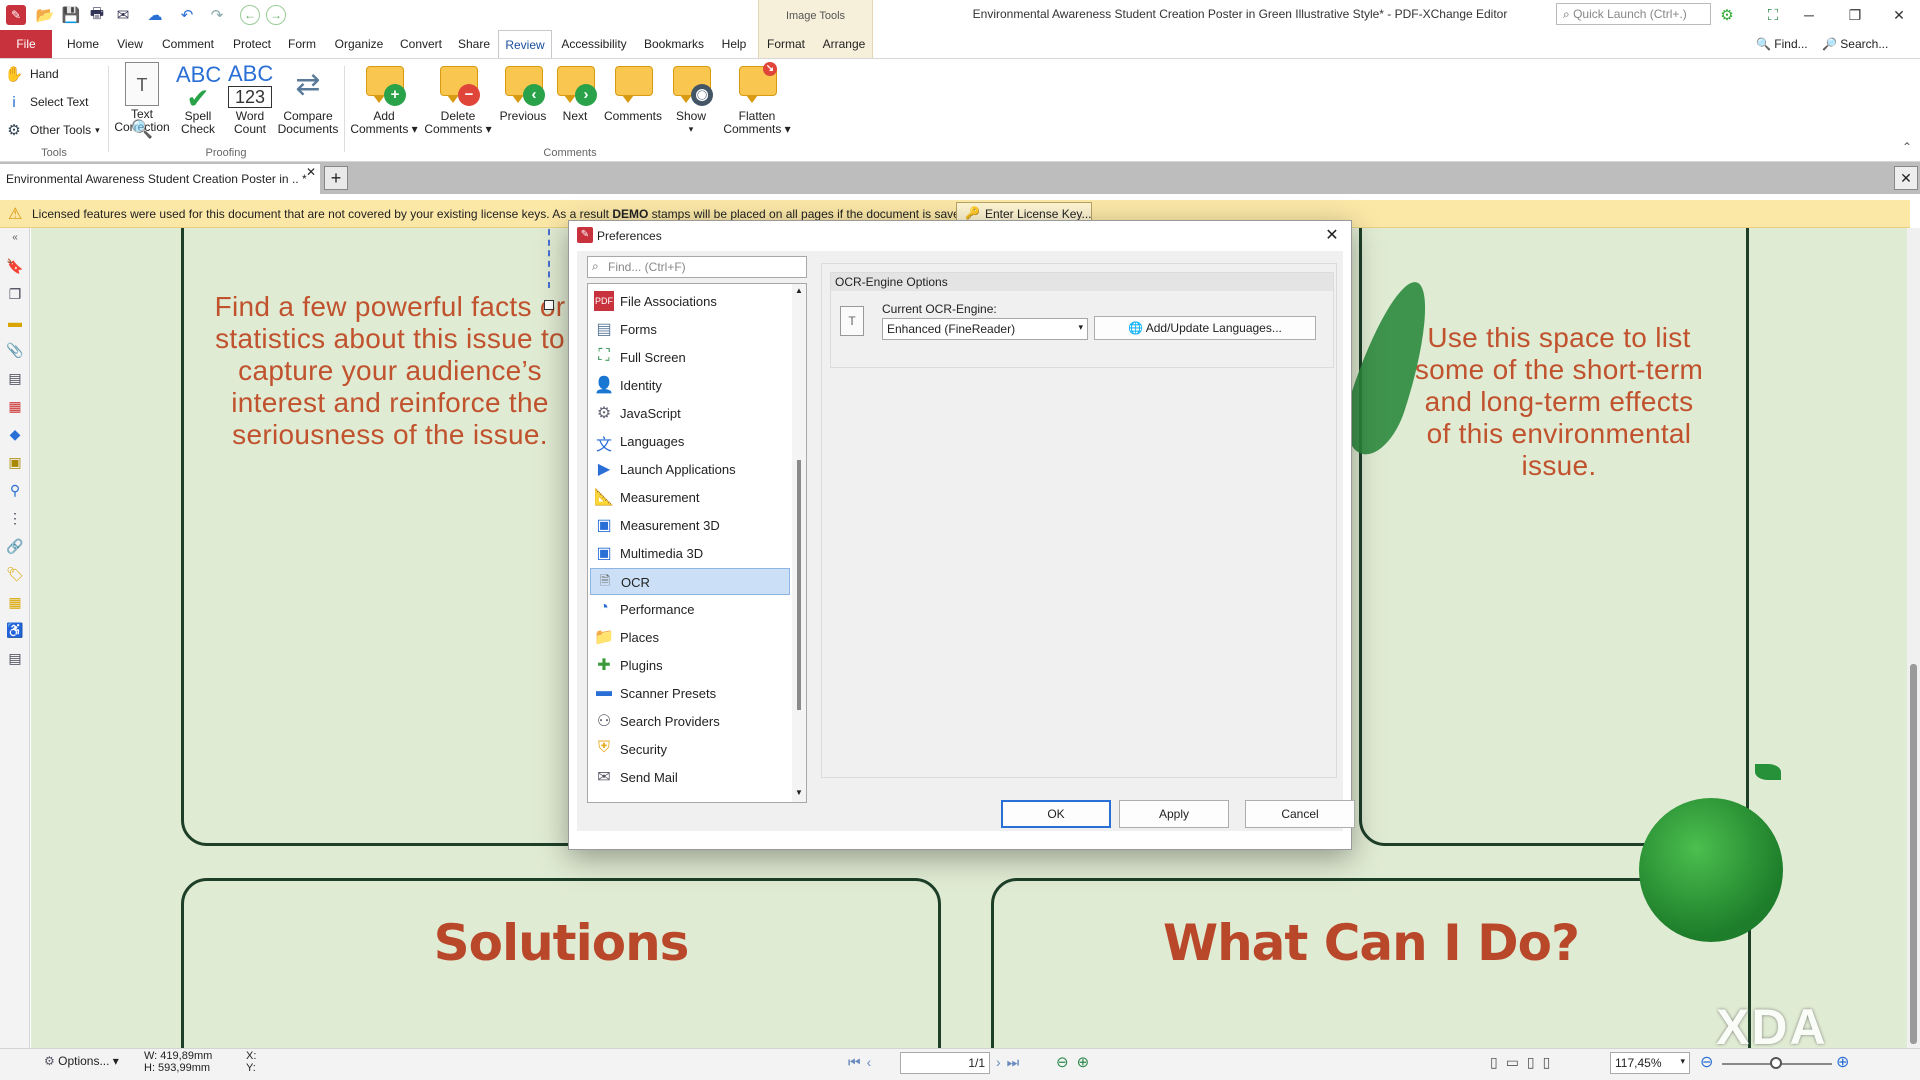 This screenshot has width=1920, height=1080. Describe the element at coordinates (155, 15) in the screenshot. I see `cloud-icon: ☁` at that location.